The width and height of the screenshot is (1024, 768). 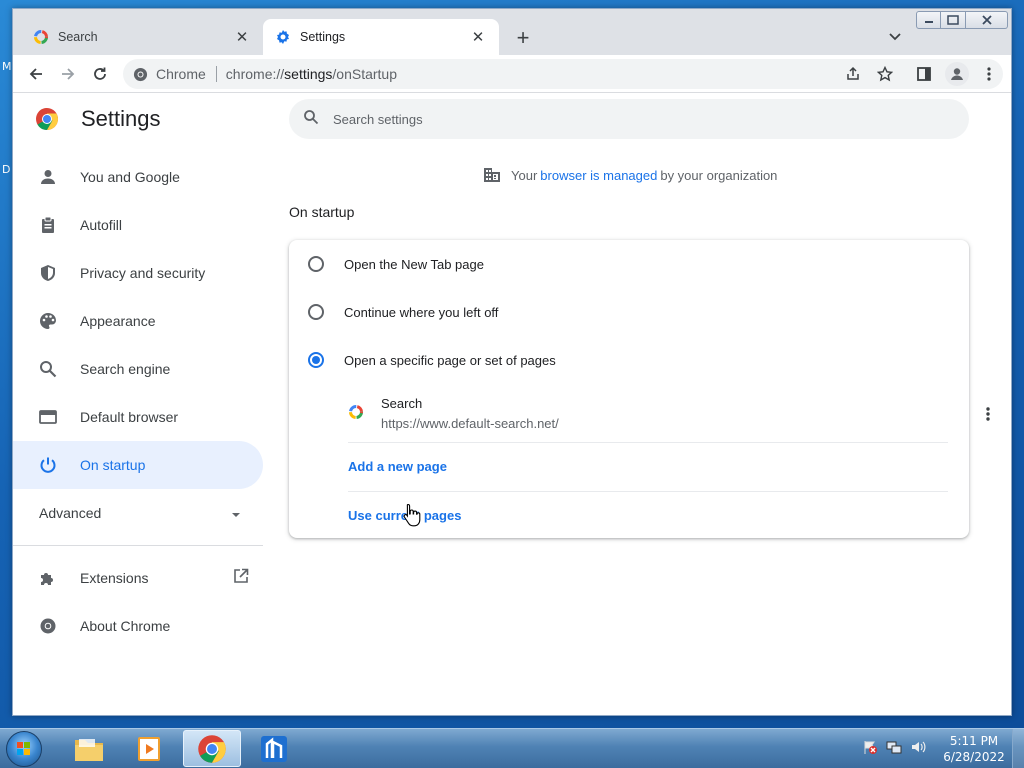 I want to click on bookmark-star-icon, so click(x=885, y=74).